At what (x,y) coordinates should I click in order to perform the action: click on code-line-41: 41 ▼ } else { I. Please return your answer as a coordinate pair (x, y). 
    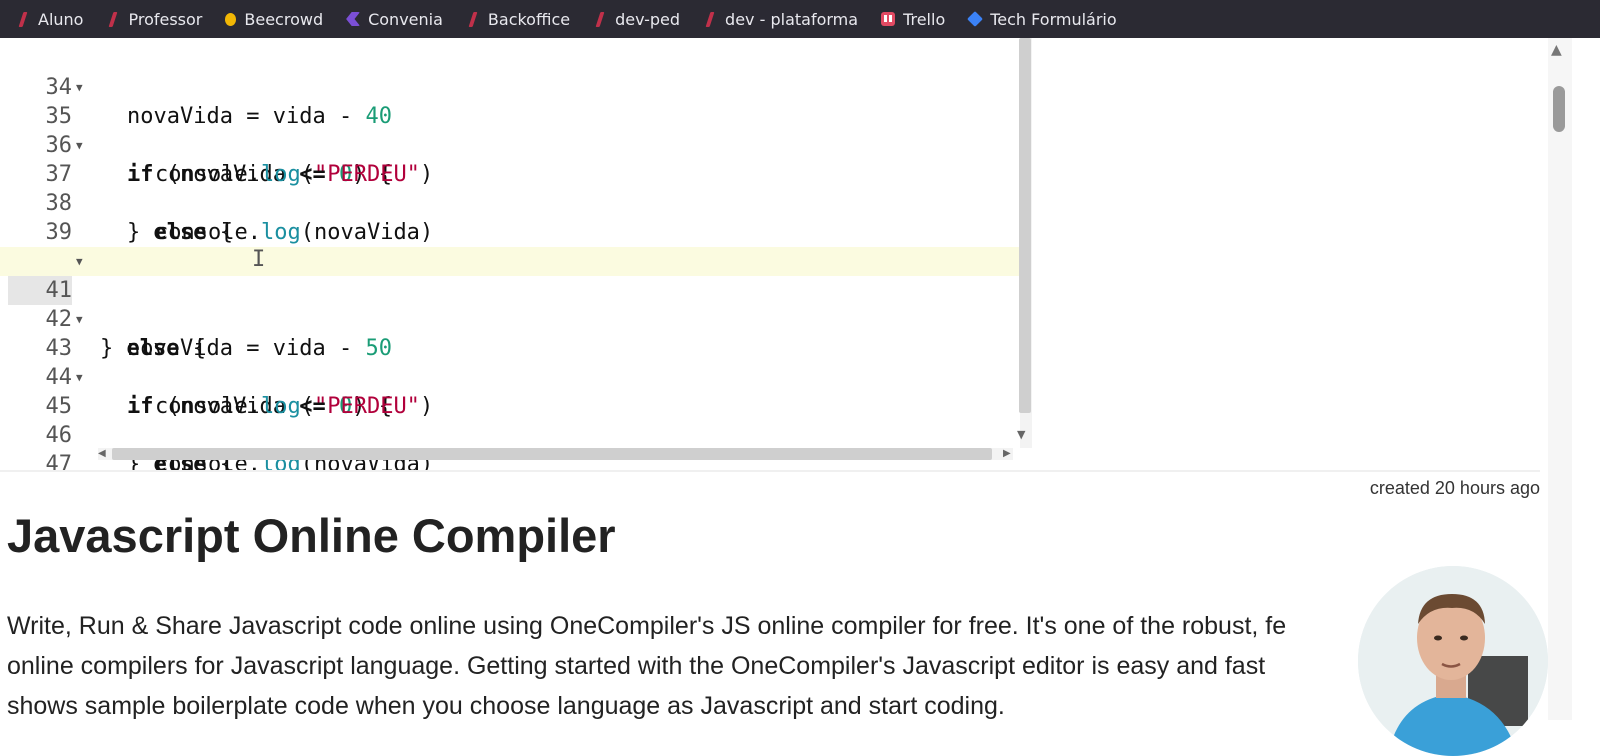
    Looking at the image, I should click on (515, 304).